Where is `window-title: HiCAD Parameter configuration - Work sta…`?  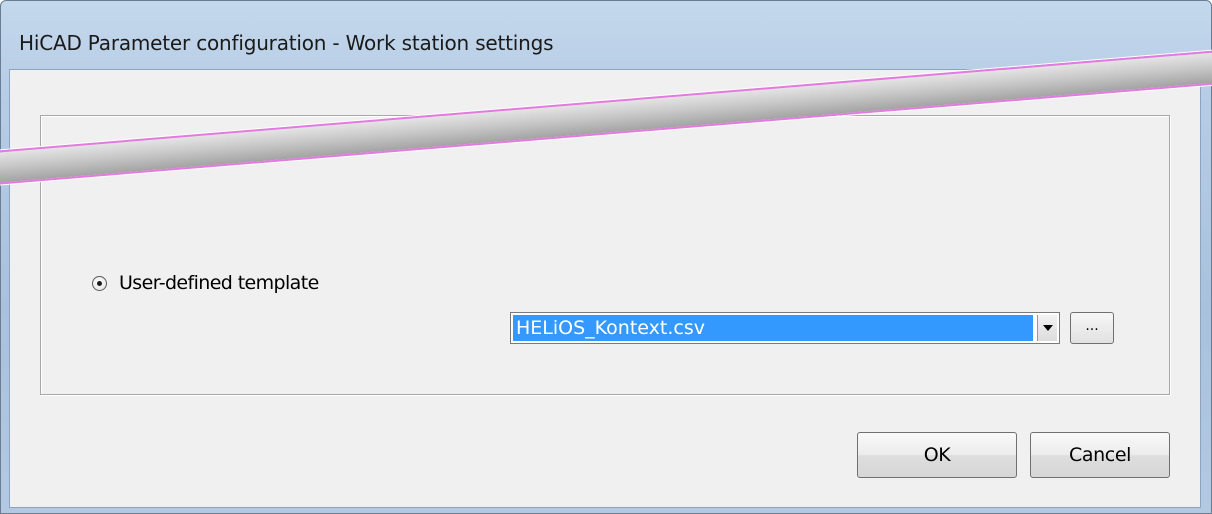 window-title: HiCAD Parameter configuration - Work sta… is located at coordinates (286, 43).